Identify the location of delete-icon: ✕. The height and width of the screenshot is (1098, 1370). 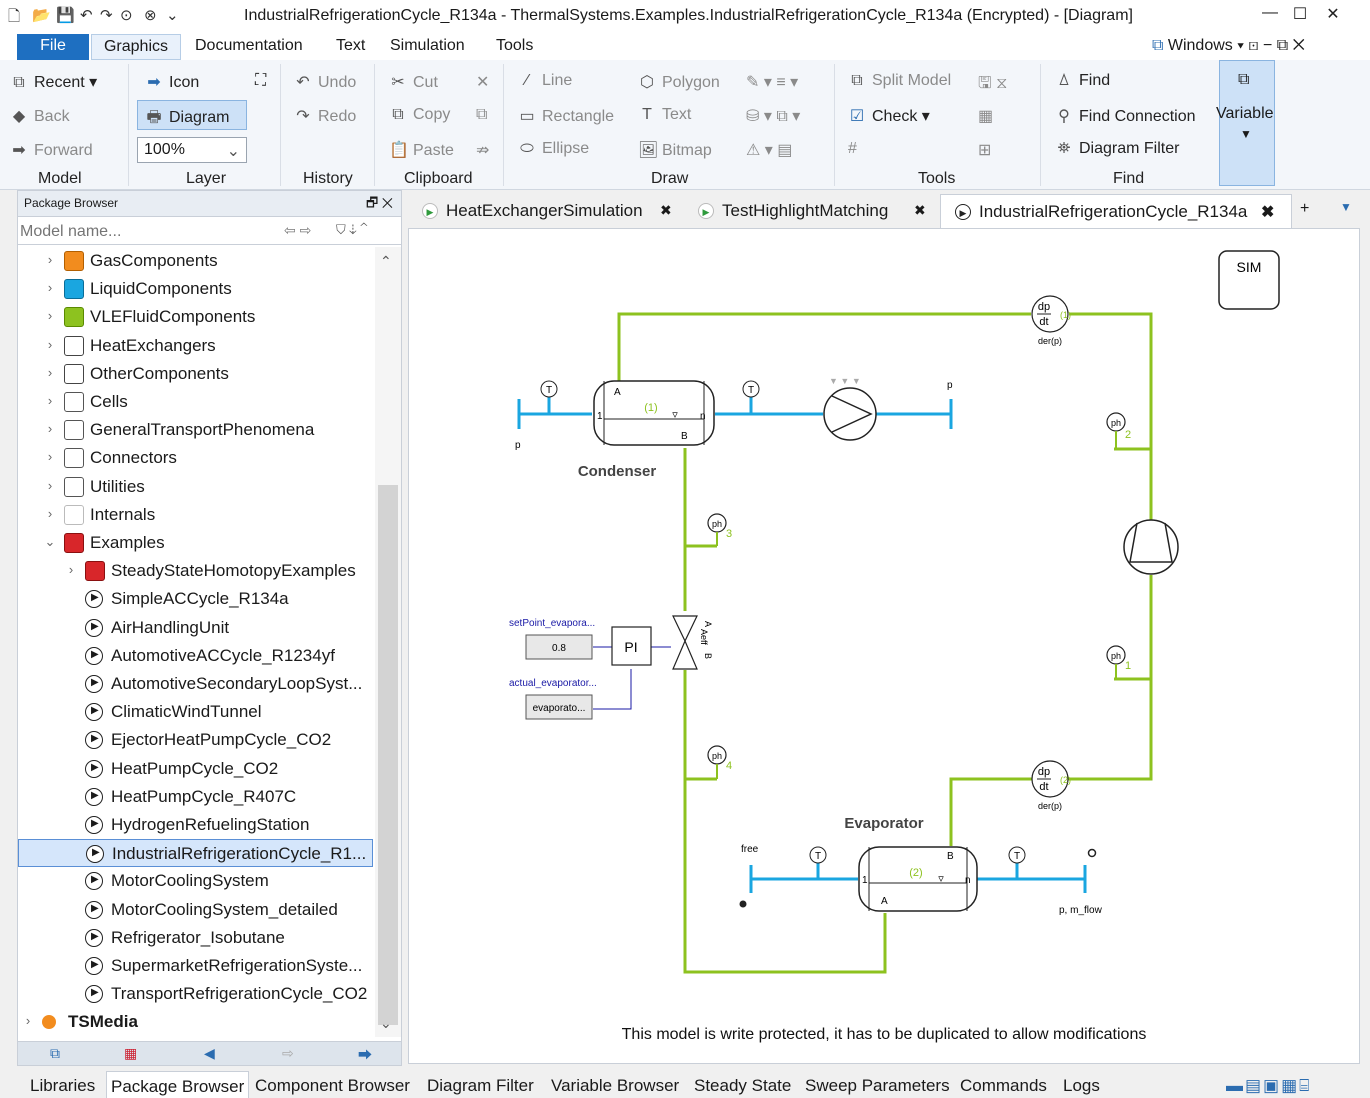
(482, 82).